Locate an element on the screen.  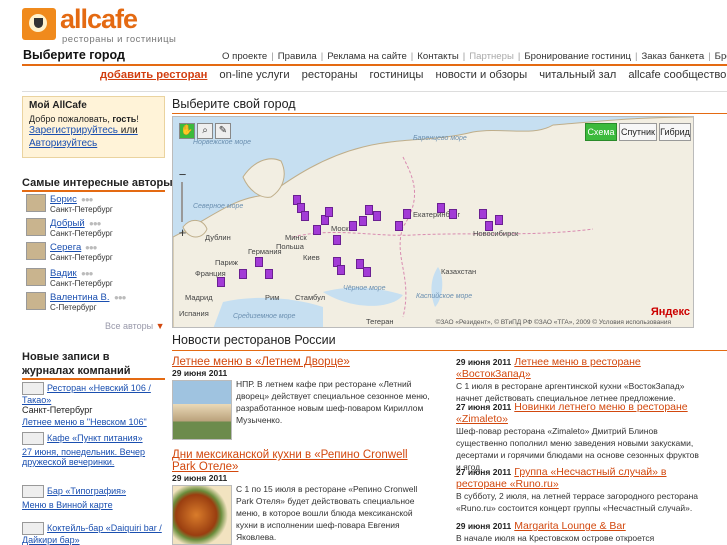
header-divider is located at coordinates (374, 65).